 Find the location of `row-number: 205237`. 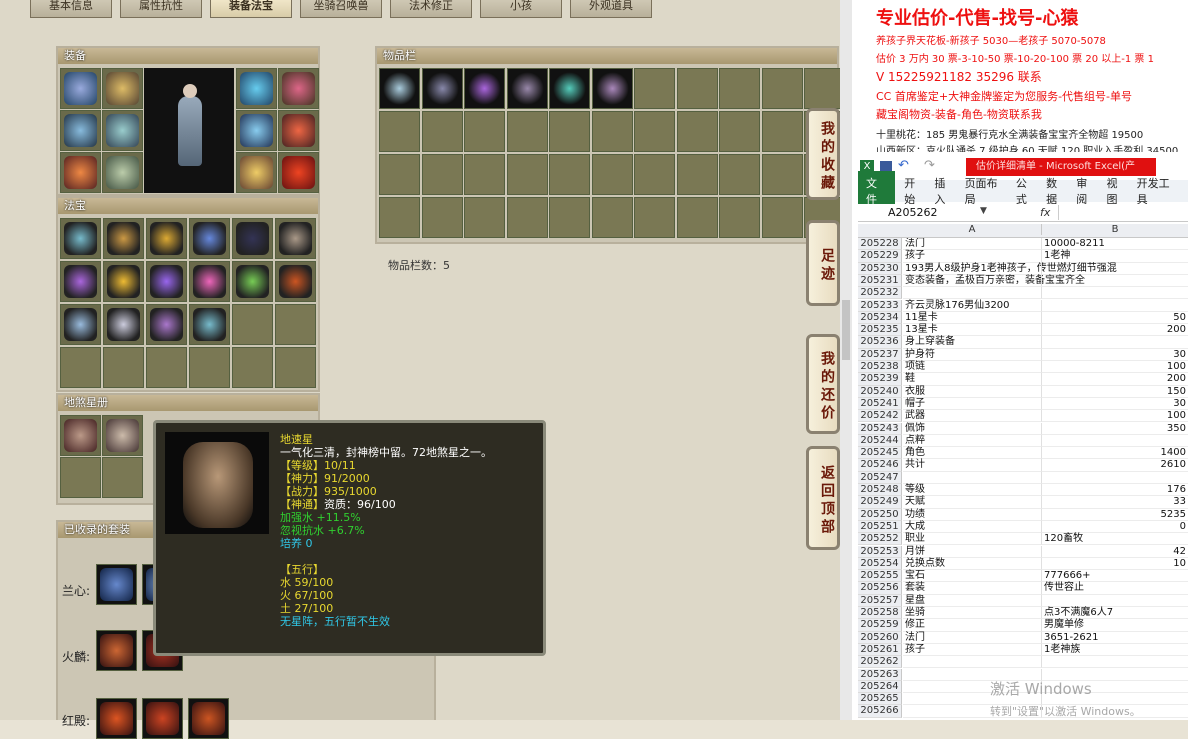

row-number: 205237 is located at coordinates (880, 354).